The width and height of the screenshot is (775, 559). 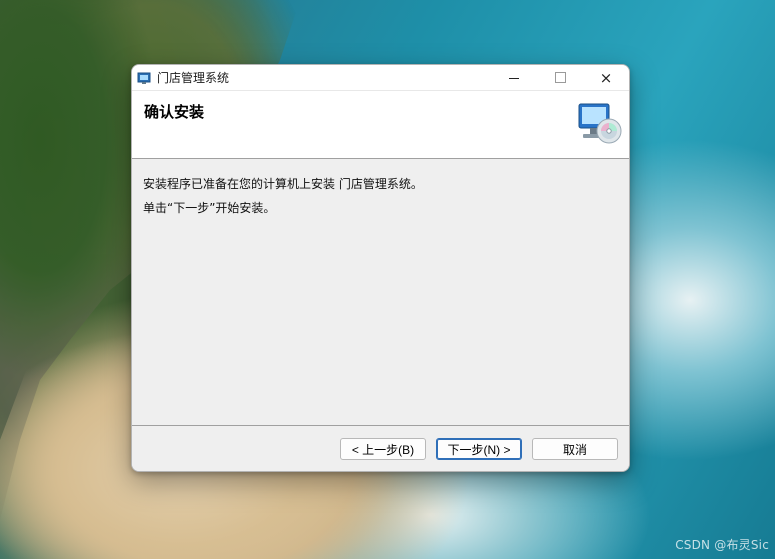 I want to click on maximize-button, so click(x=560, y=77).